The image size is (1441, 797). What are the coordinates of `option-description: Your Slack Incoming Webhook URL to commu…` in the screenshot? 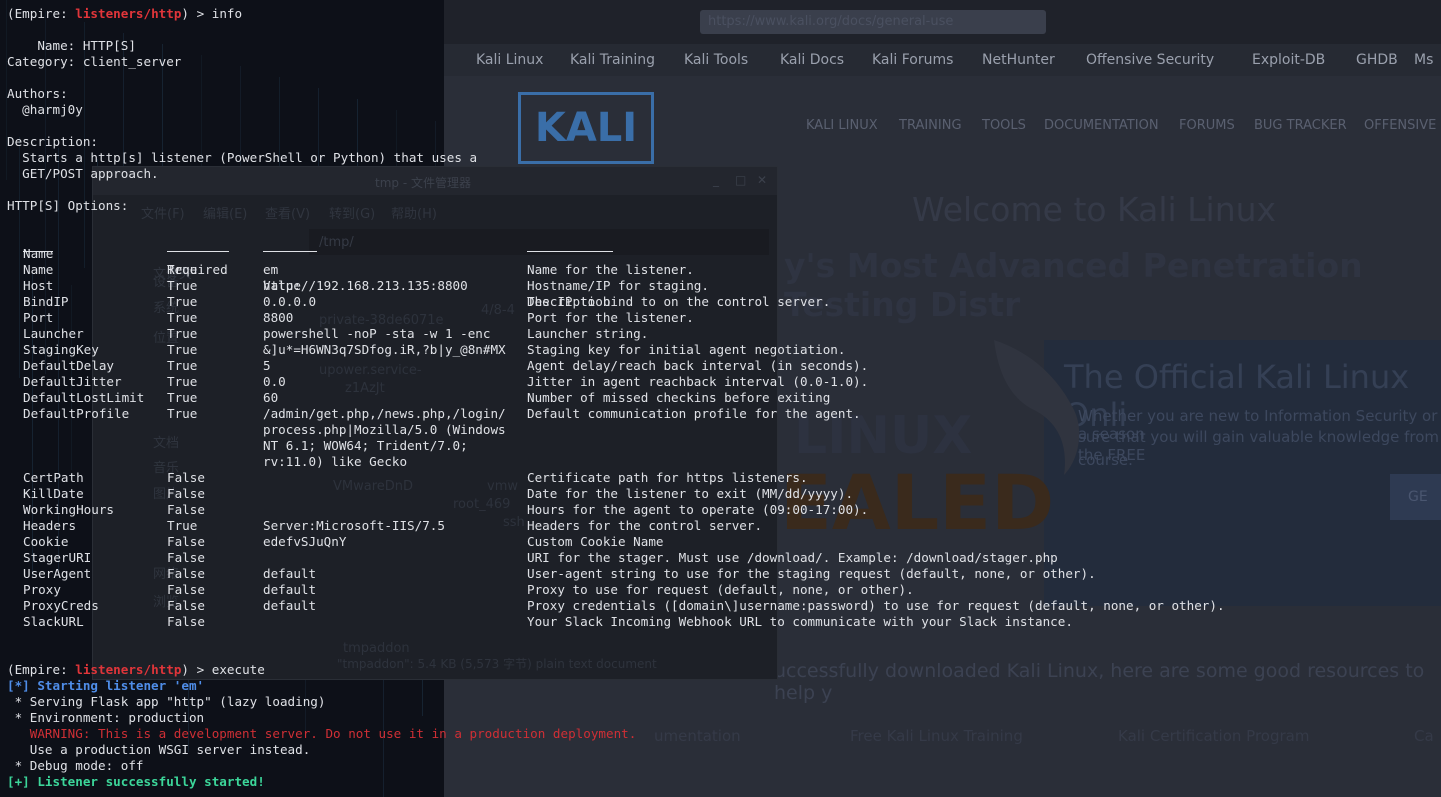 It's located at (800, 621).